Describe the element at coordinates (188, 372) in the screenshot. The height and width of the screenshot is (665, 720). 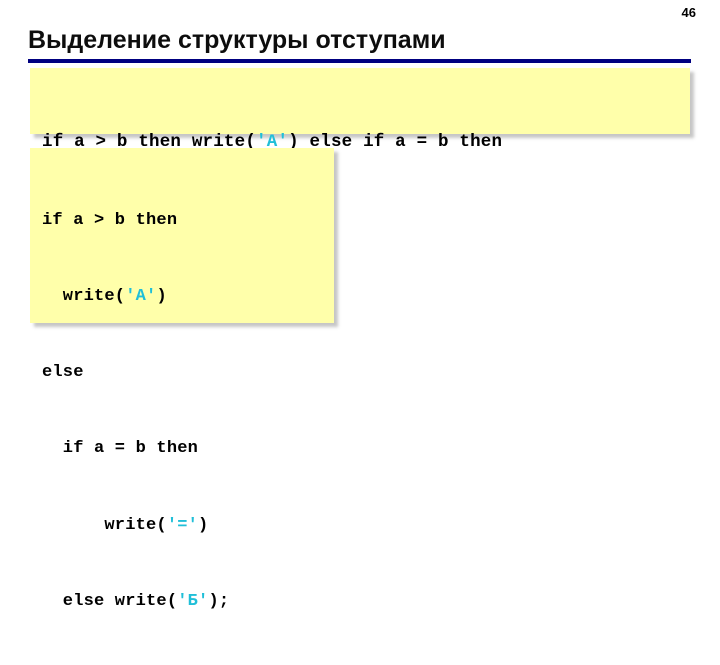
I see `code-line: else` at that location.